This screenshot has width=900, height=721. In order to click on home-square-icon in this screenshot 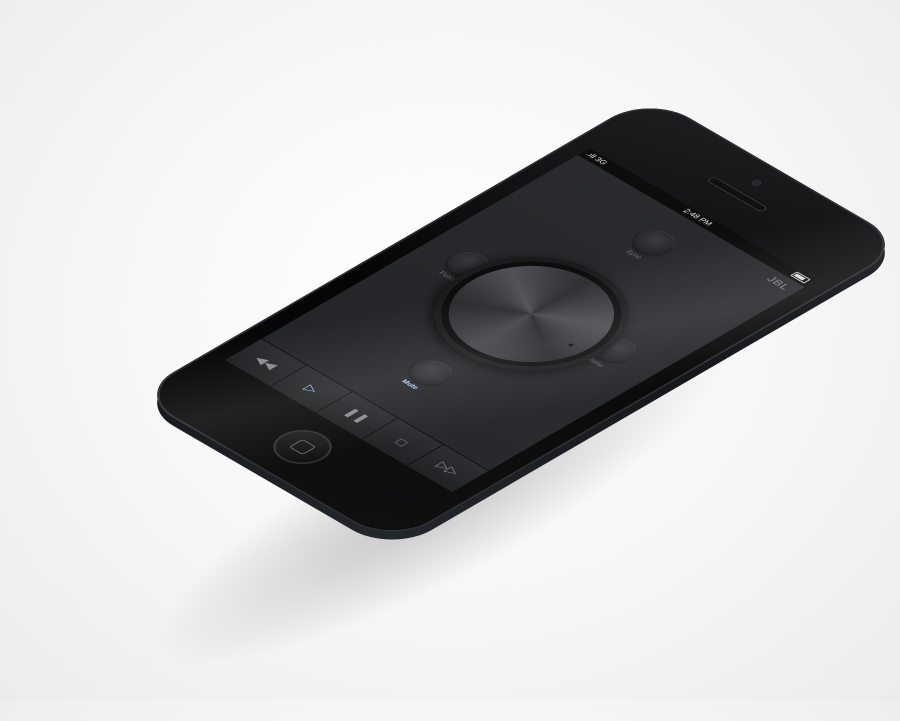, I will do `click(302, 447)`.